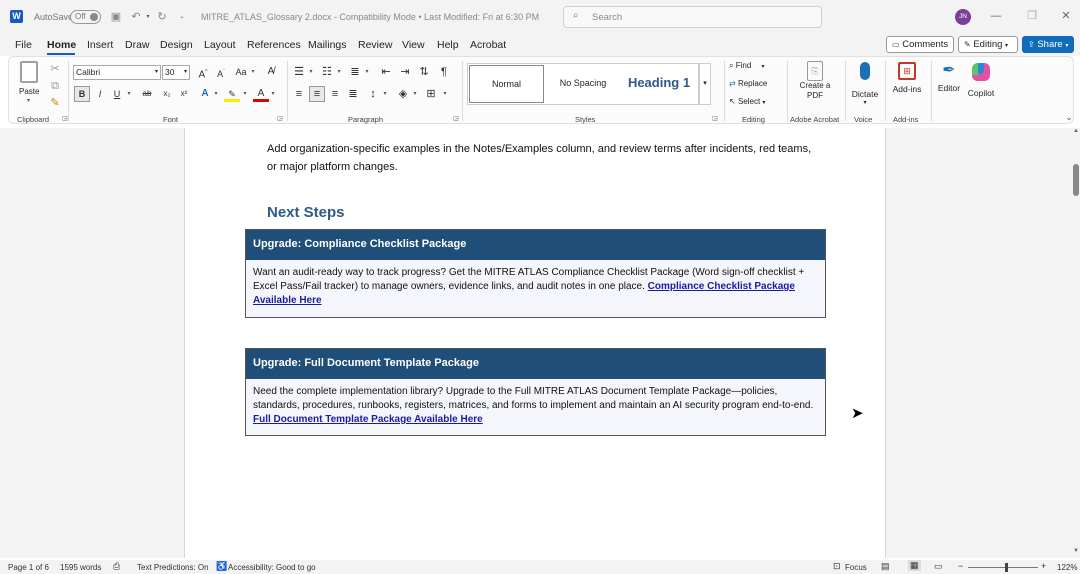 The image size is (1080, 574). Describe the element at coordinates (732, 101) in the screenshot. I see `select-icon: ↖` at that location.